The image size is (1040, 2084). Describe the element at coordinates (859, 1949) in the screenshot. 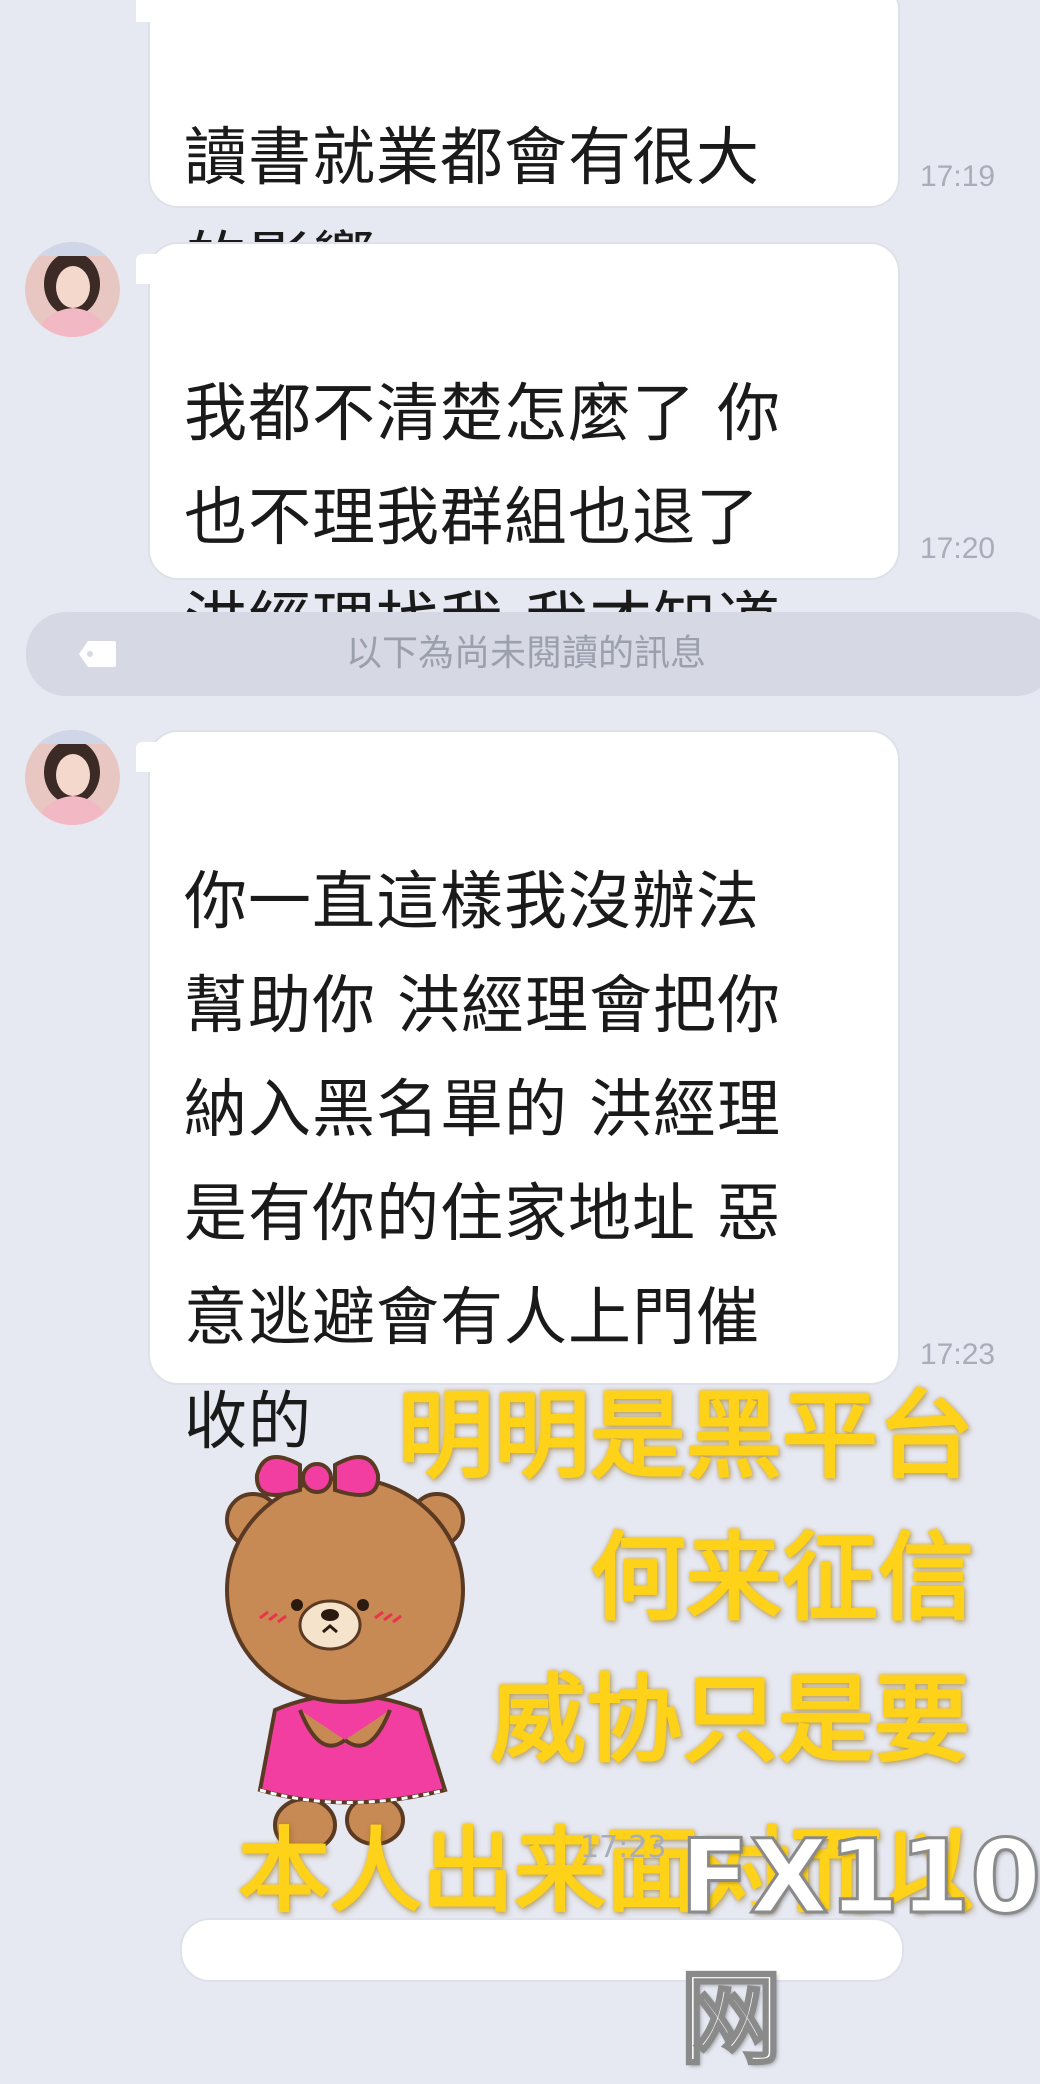

I see `watermark: FX110网` at that location.